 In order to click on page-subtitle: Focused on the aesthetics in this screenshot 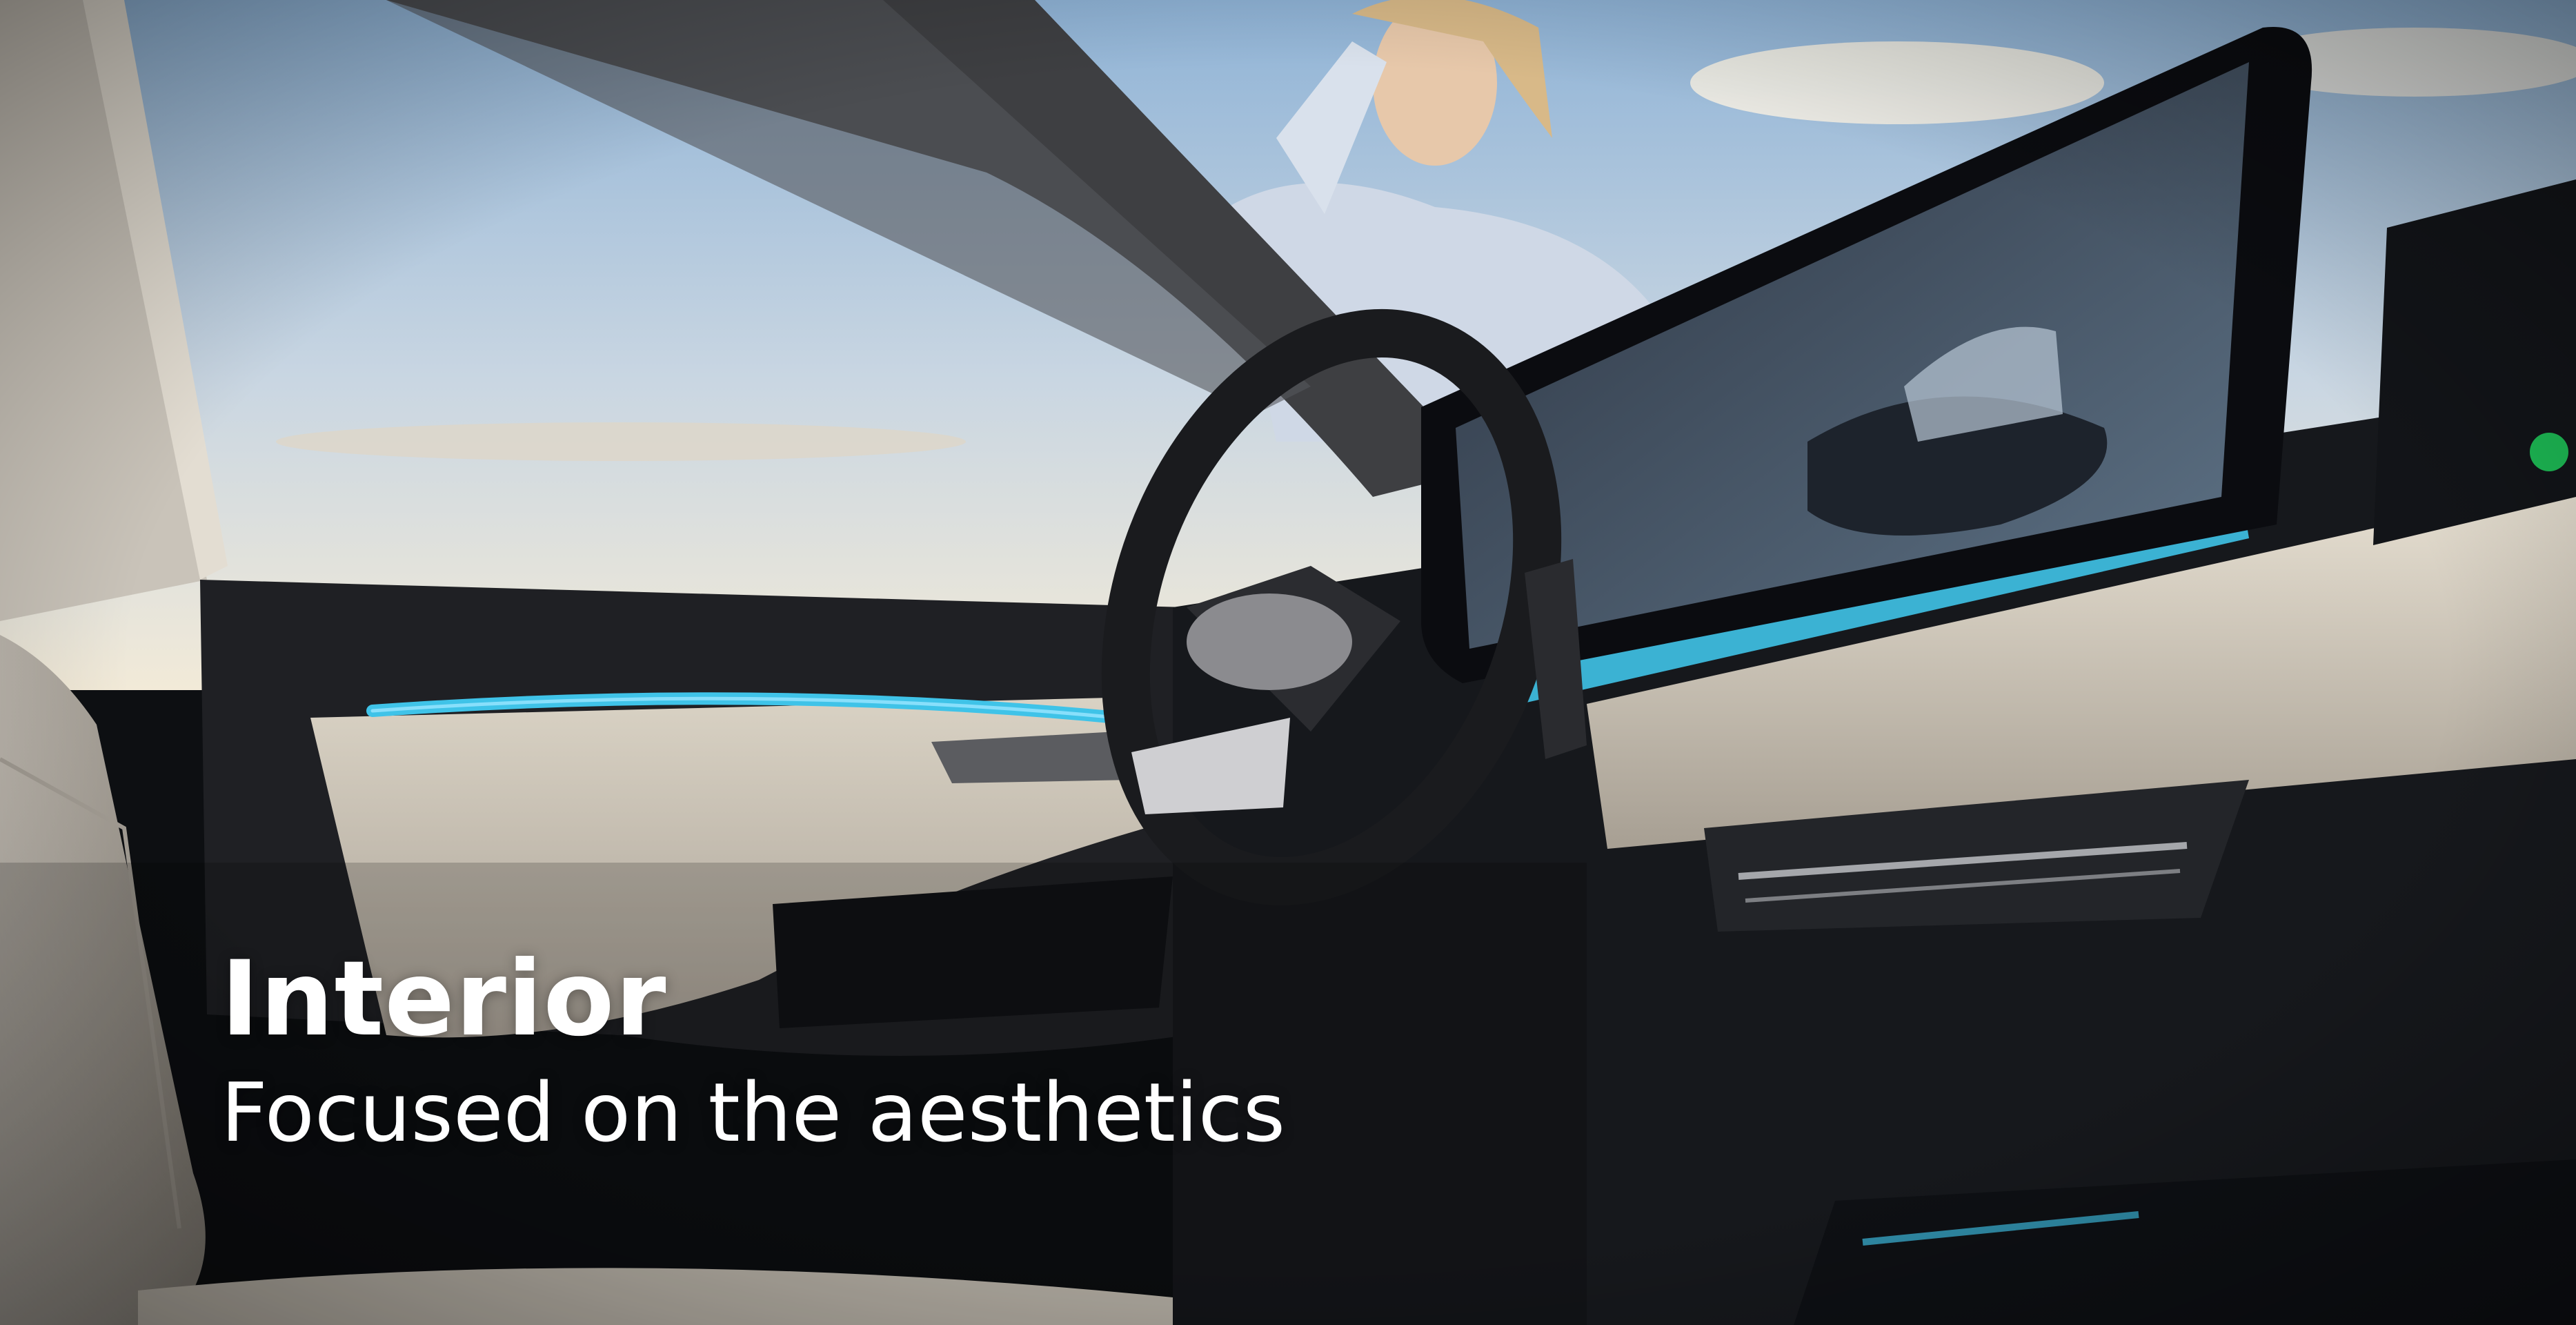, I will do `click(753, 1112)`.